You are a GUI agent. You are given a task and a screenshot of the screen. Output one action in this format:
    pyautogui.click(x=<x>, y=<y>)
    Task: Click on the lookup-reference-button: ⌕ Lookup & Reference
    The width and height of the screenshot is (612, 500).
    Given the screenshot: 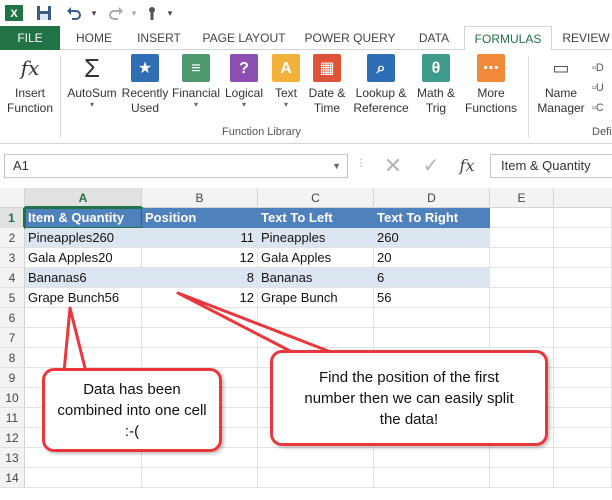 What is the action you would take?
    pyautogui.click(x=381, y=85)
    